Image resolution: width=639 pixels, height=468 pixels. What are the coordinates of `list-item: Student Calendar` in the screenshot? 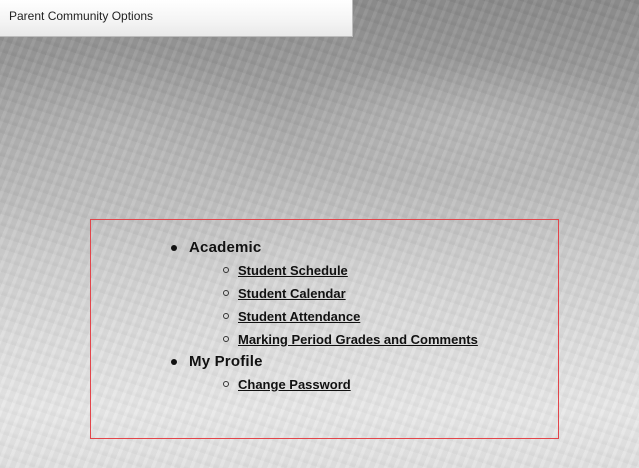 It's located at (373, 293).